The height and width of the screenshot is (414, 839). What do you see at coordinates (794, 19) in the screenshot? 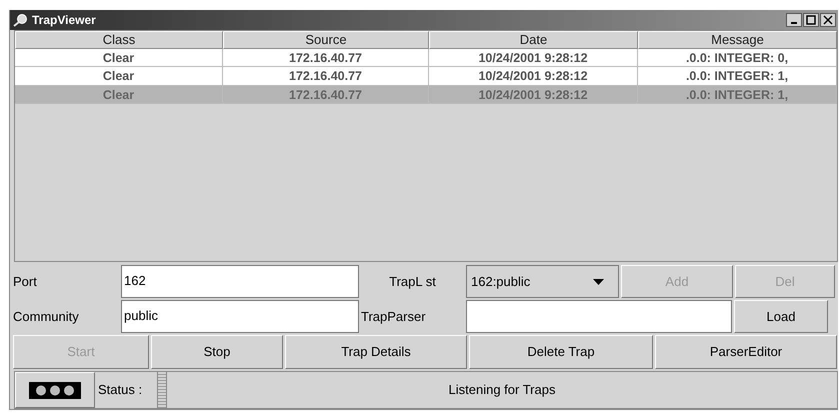
I see `minimize-button` at bounding box center [794, 19].